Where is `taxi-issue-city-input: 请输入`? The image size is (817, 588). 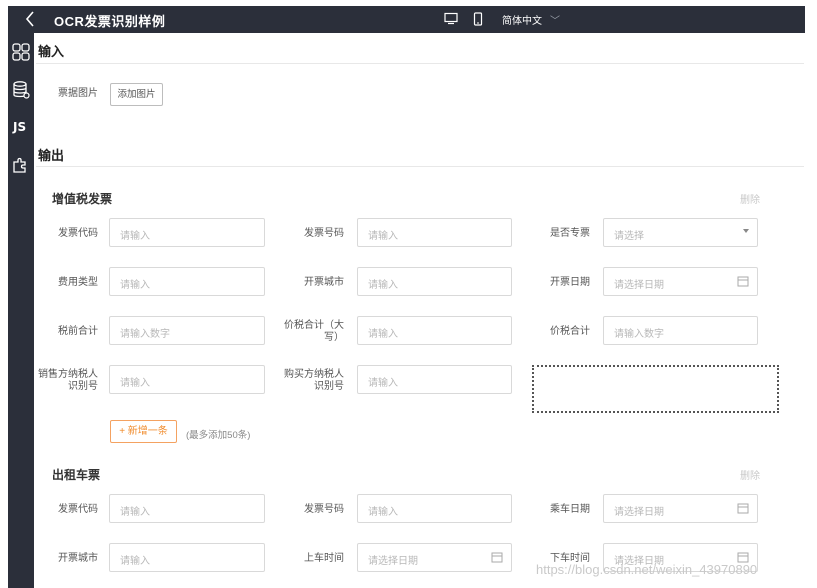 taxi-issue-city-input: 请输入 is located at coordinates (187, 557).